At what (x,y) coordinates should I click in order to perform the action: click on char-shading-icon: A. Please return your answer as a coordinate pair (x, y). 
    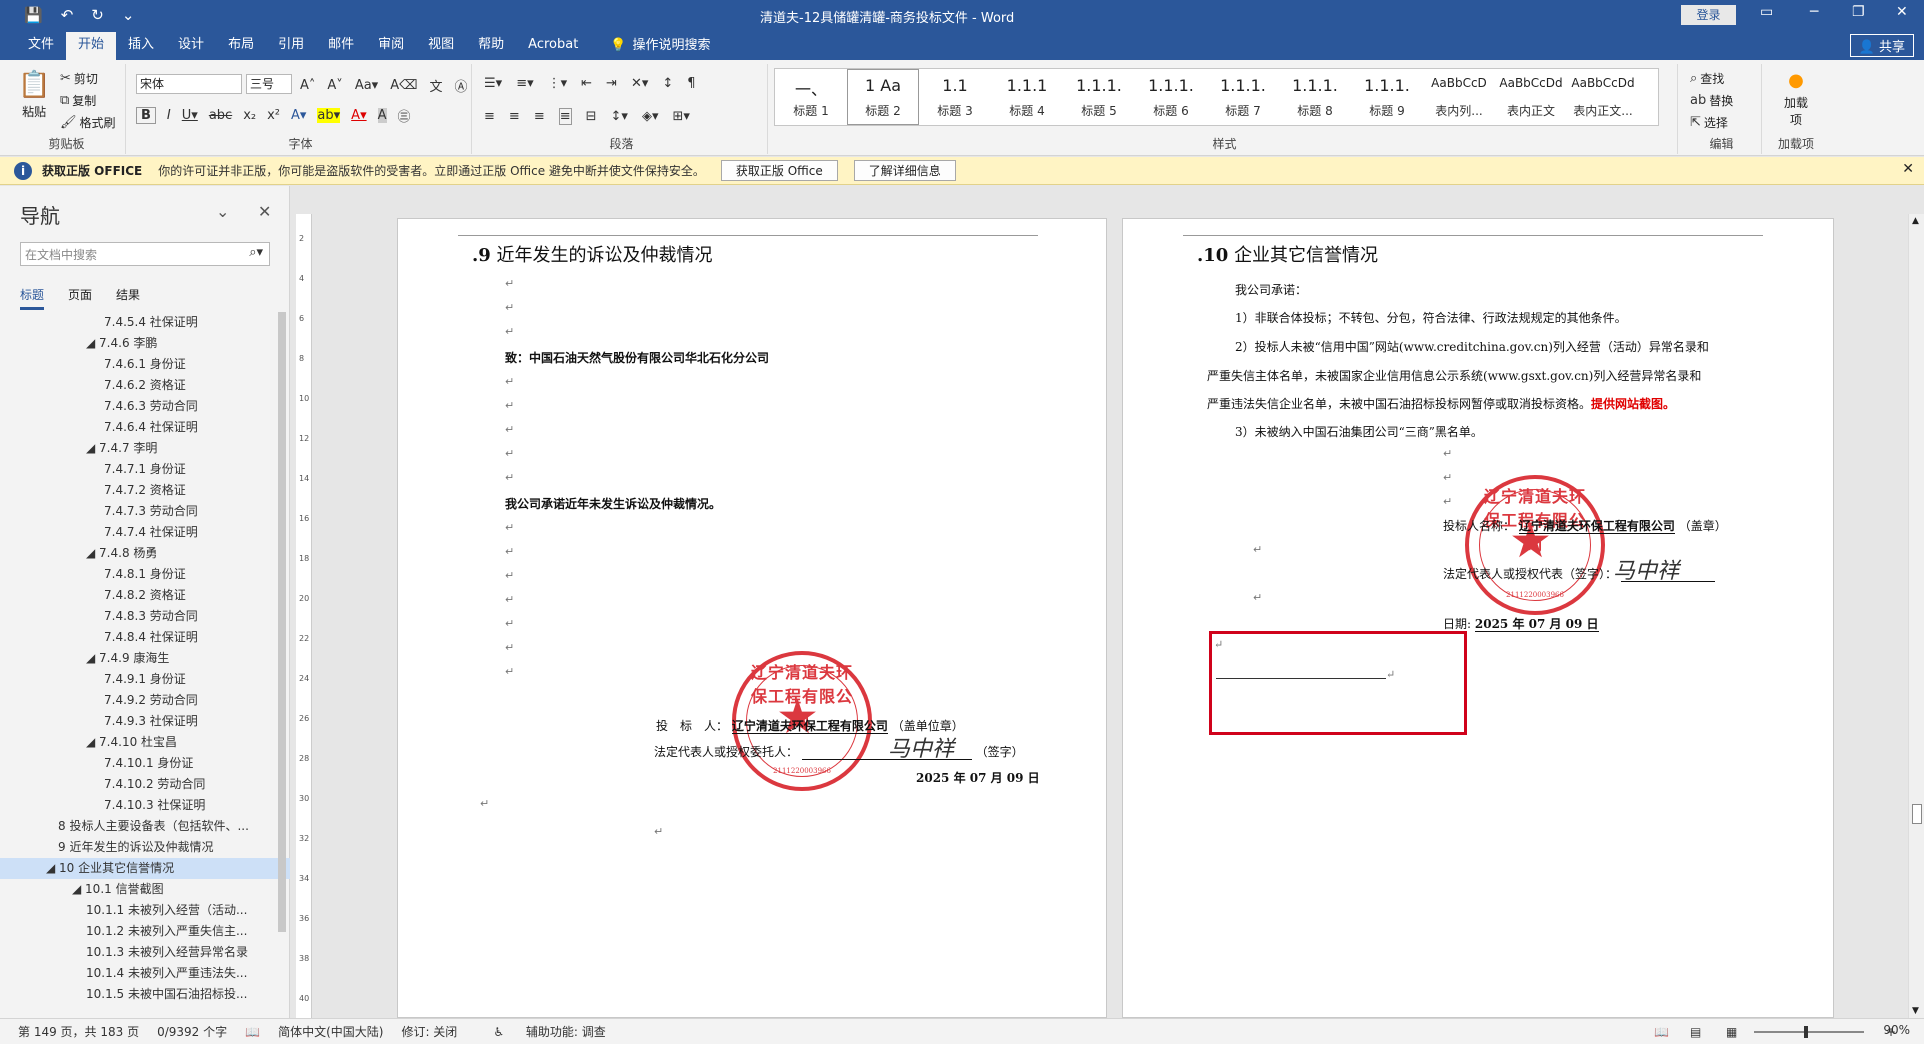
    Looking at the image, I should click on (382, 115).